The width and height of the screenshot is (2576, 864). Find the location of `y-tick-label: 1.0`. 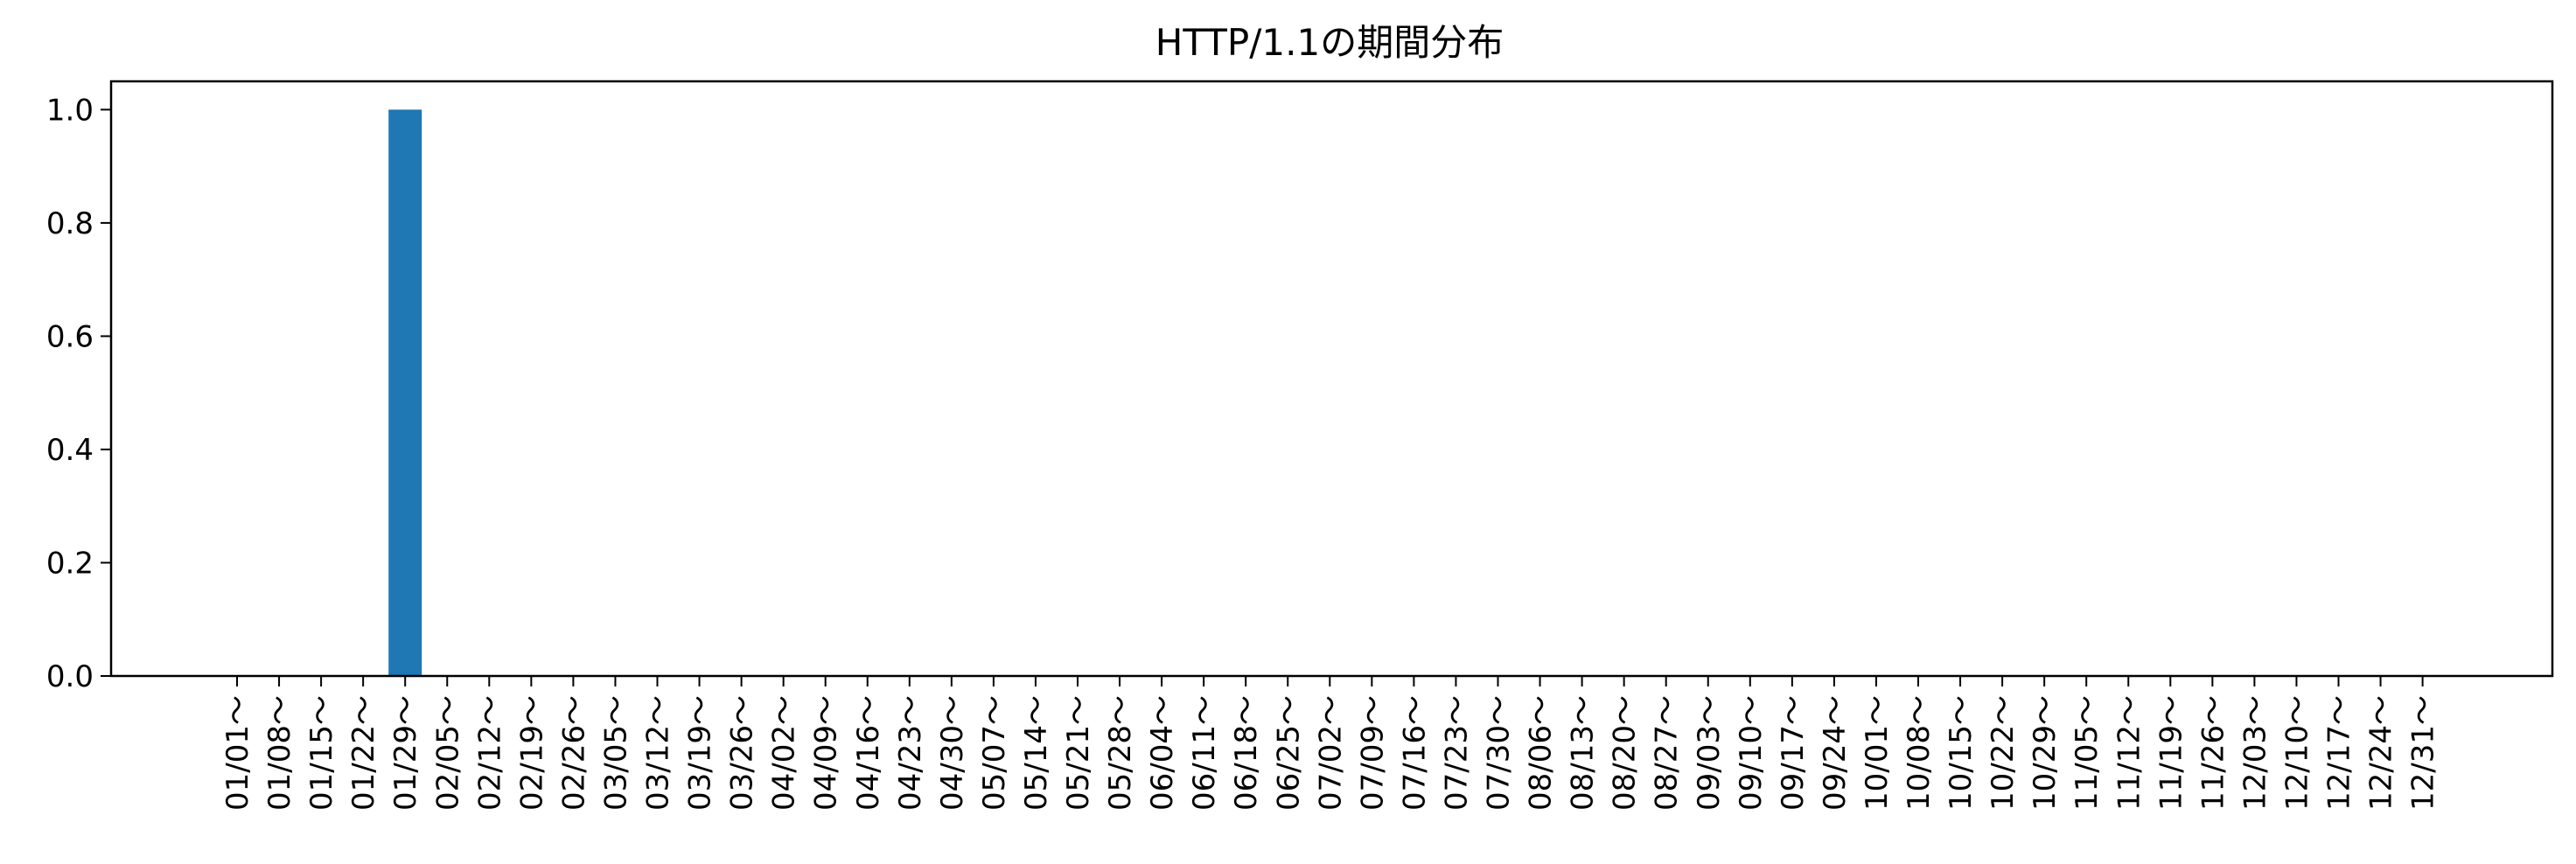

y-tick-label: 1.0 is located at coordinates (70, 111).